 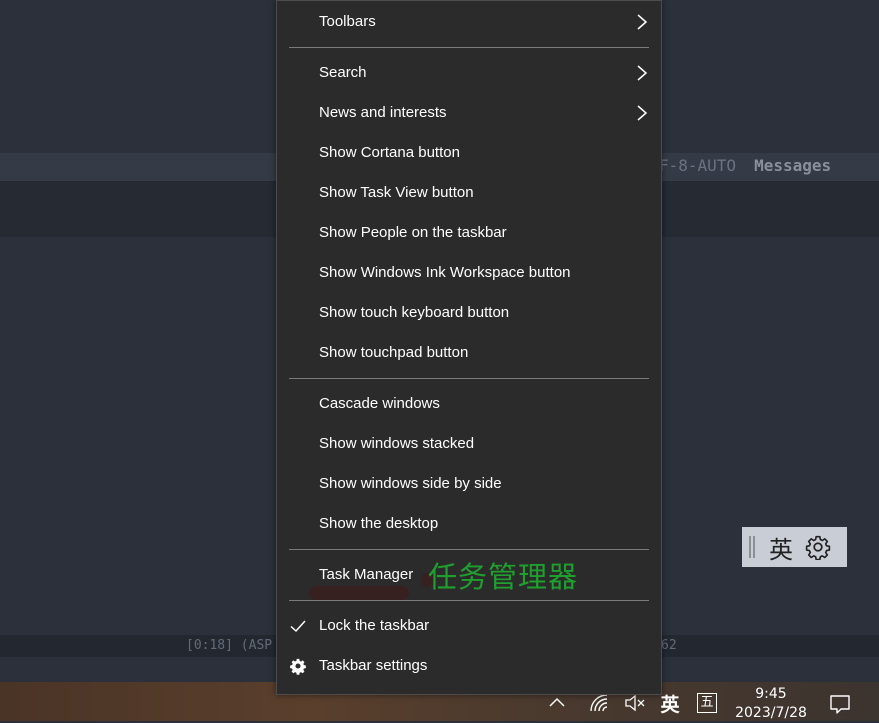 I want to click on ime-mode-label: 五, so click(x=707, y=703).